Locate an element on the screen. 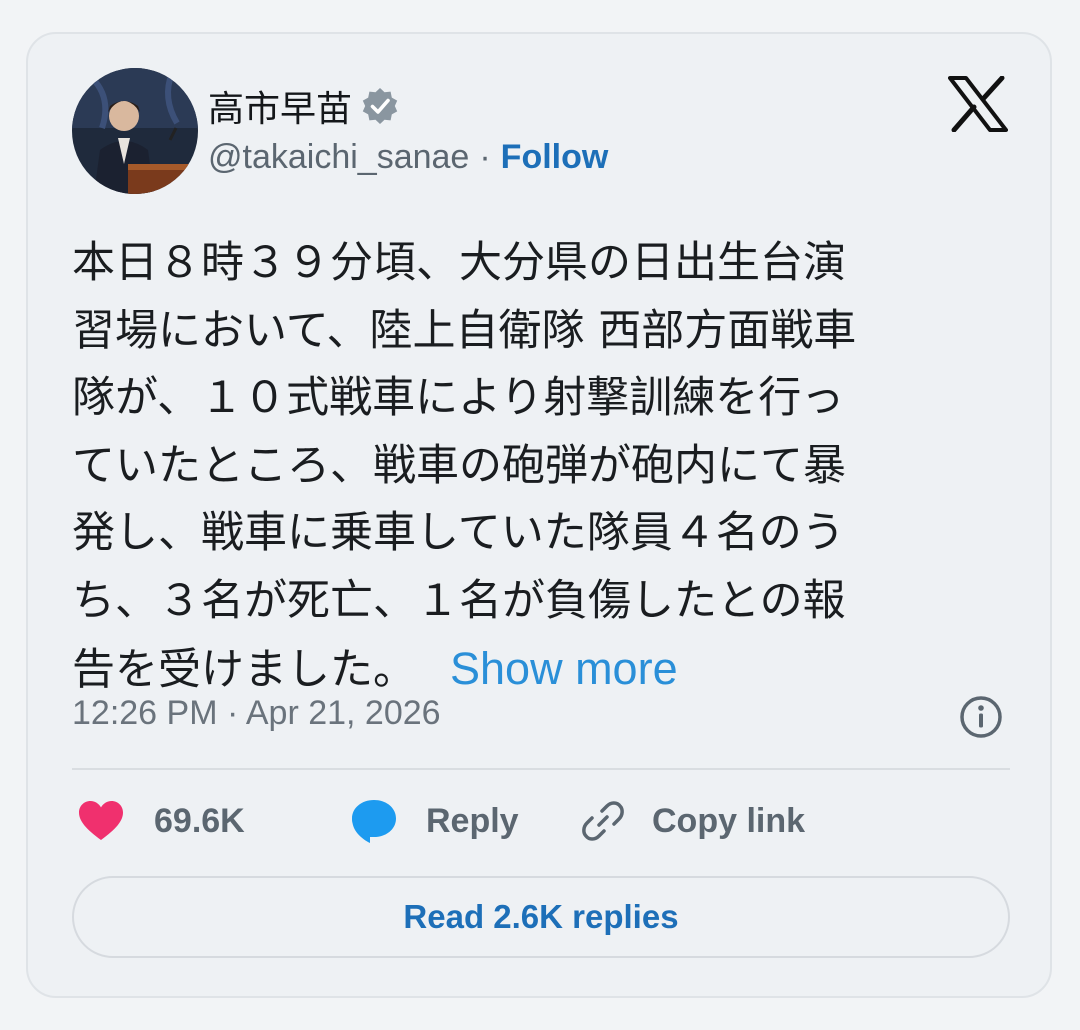 Image resolution: width=1080 pixels, height=1030 pixels. follow-button: Follow is located at coordinates (555, 157).